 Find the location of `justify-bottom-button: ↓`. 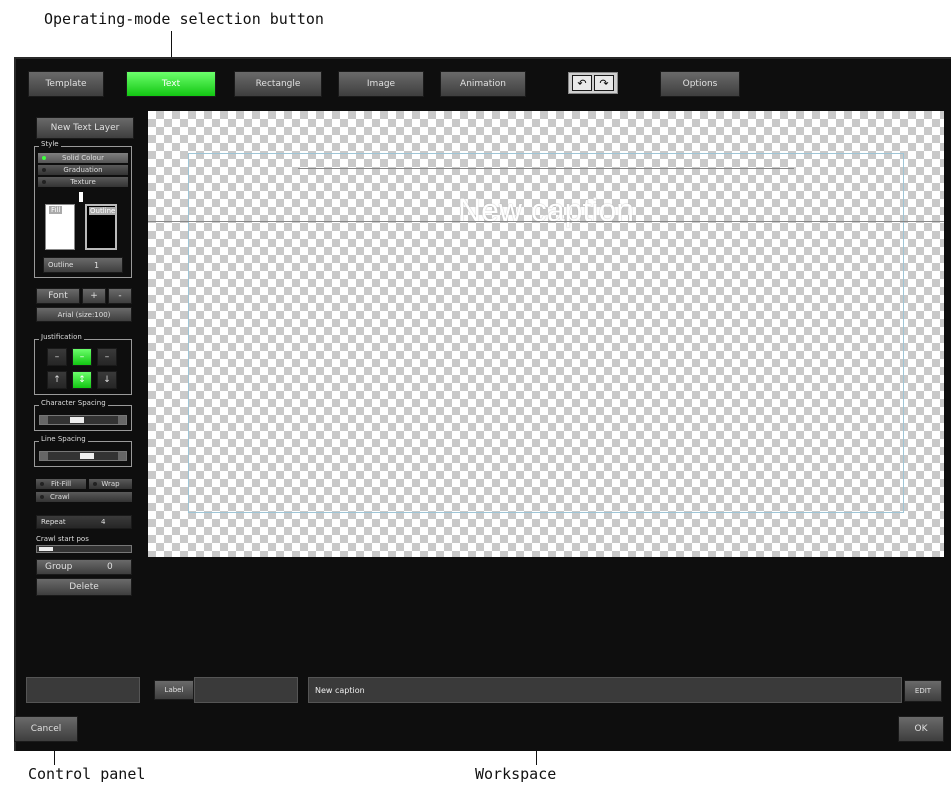

justify-bottom-button: ↓ is located at coordinates (107, 380).